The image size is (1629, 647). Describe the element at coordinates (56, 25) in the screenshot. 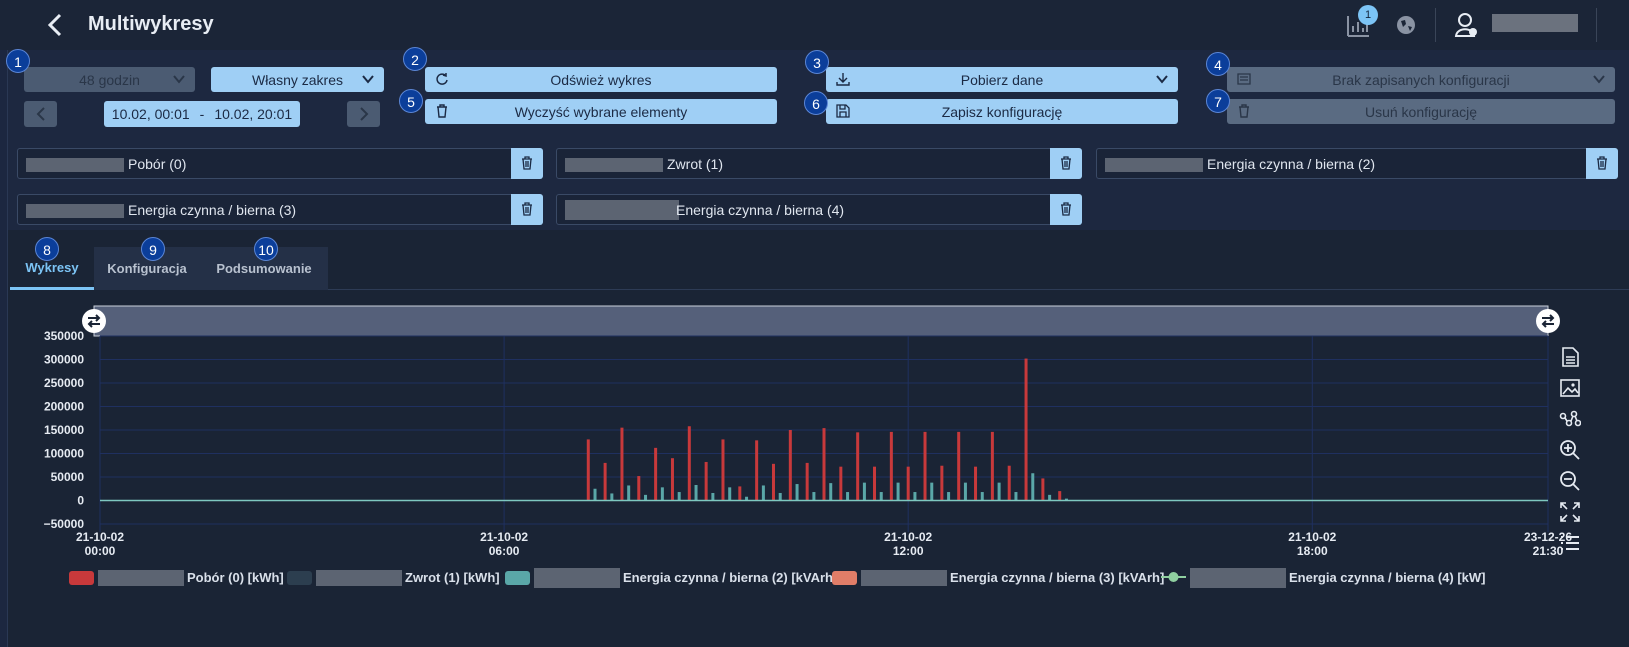

I see `back-arrow-icon` at that location.